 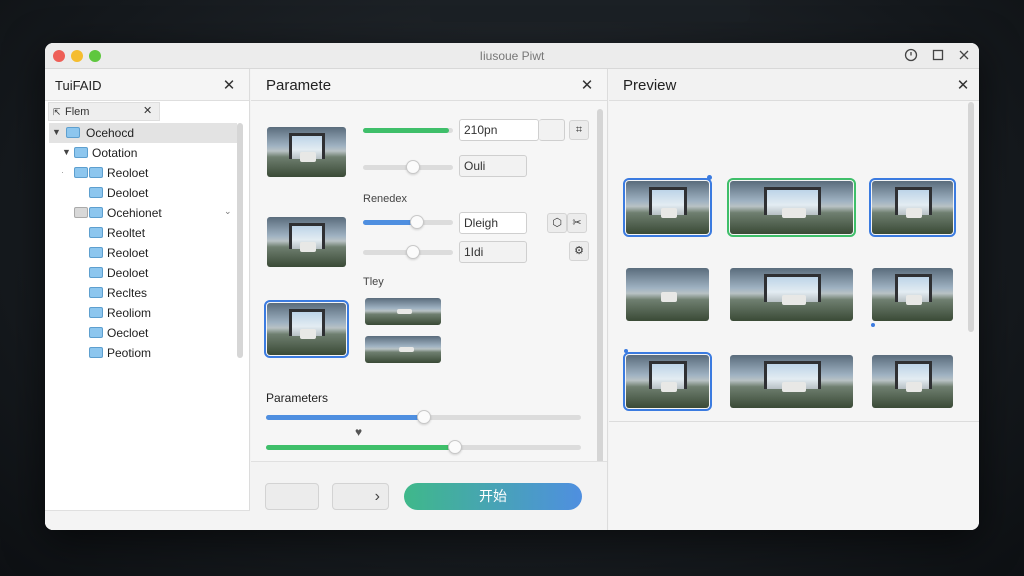 What do you see at coordinates (57, 112) in the screenshot?
I see `pin-icon: ⇱` at bounding box center [57, 112].